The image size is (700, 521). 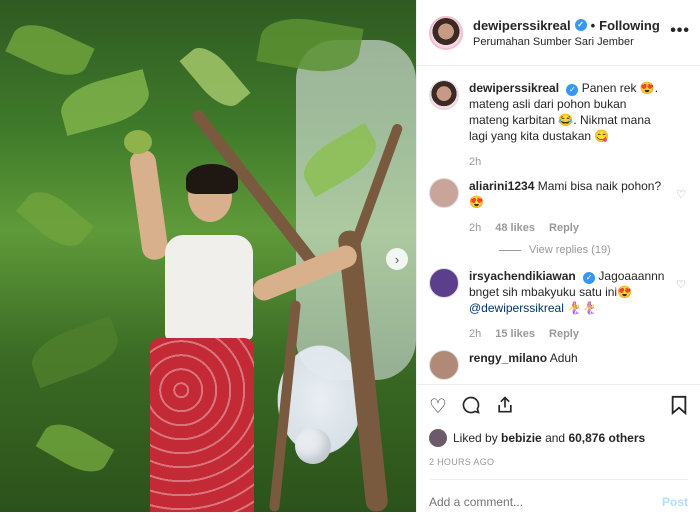 What do you see at coordinates (545, 501) in the screenshot?
I see `comment-input` at bounding box center [545, 501].